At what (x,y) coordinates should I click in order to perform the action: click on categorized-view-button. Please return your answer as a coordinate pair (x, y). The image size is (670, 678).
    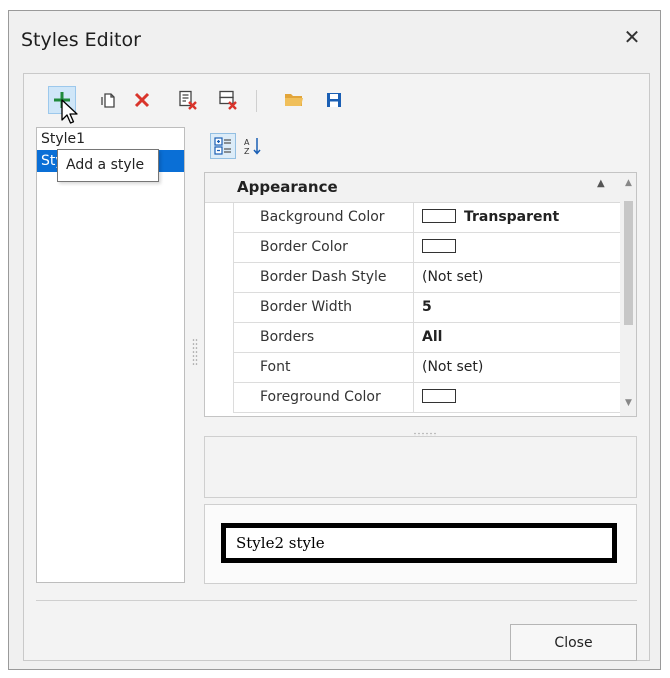
    Looking at the image, I should click on (223, 146).